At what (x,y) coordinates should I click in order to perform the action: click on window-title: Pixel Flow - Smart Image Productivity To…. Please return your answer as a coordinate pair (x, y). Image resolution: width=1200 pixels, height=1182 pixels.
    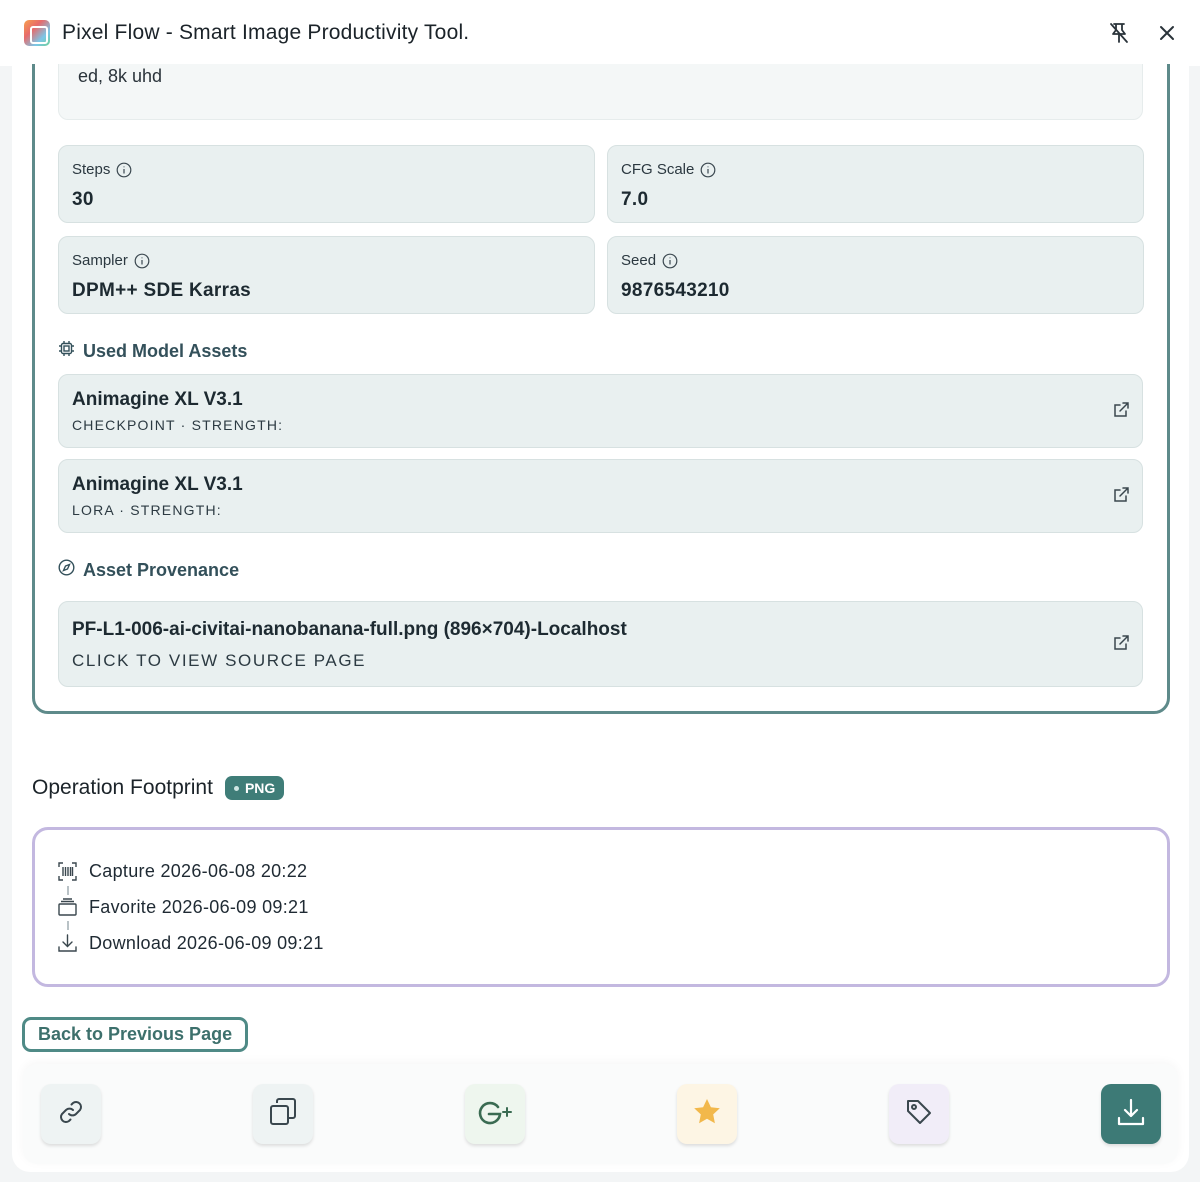
    Looking at the image, I should click on (266, 32).